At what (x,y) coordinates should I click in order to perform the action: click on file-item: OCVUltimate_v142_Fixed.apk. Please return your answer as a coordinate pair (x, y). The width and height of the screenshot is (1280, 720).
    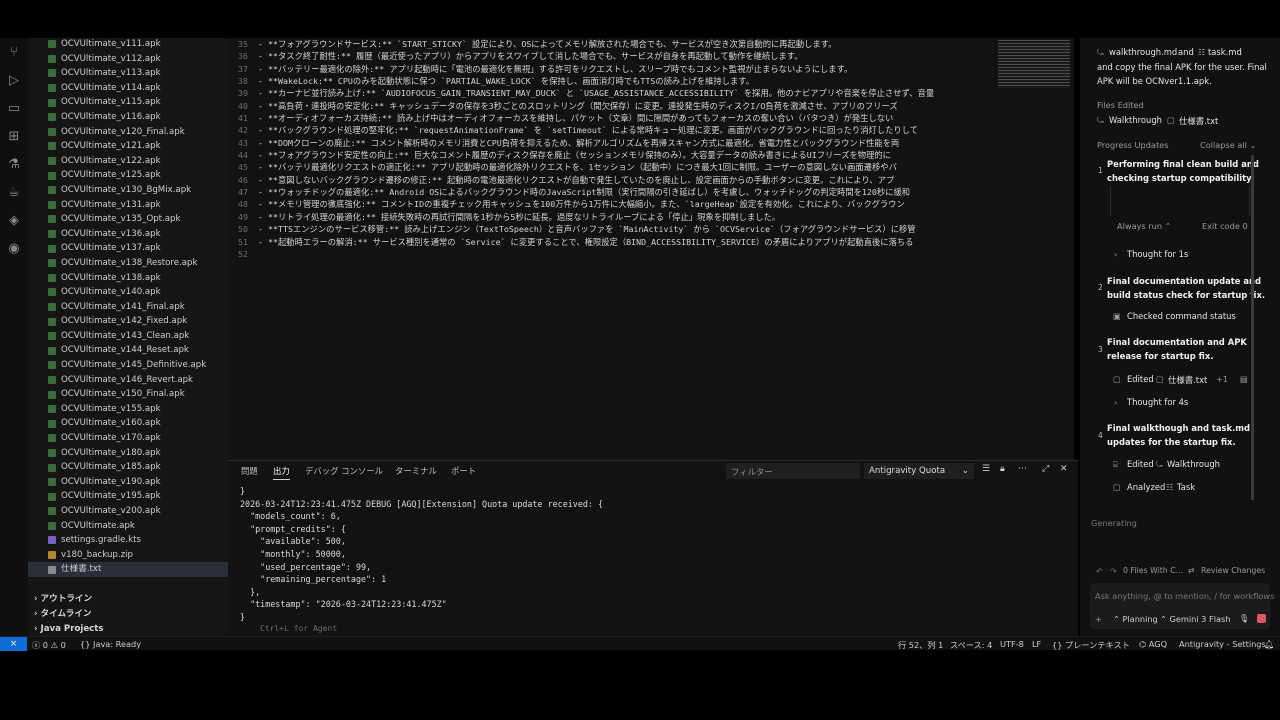
    Looking at the image, I should click on (128, 321).